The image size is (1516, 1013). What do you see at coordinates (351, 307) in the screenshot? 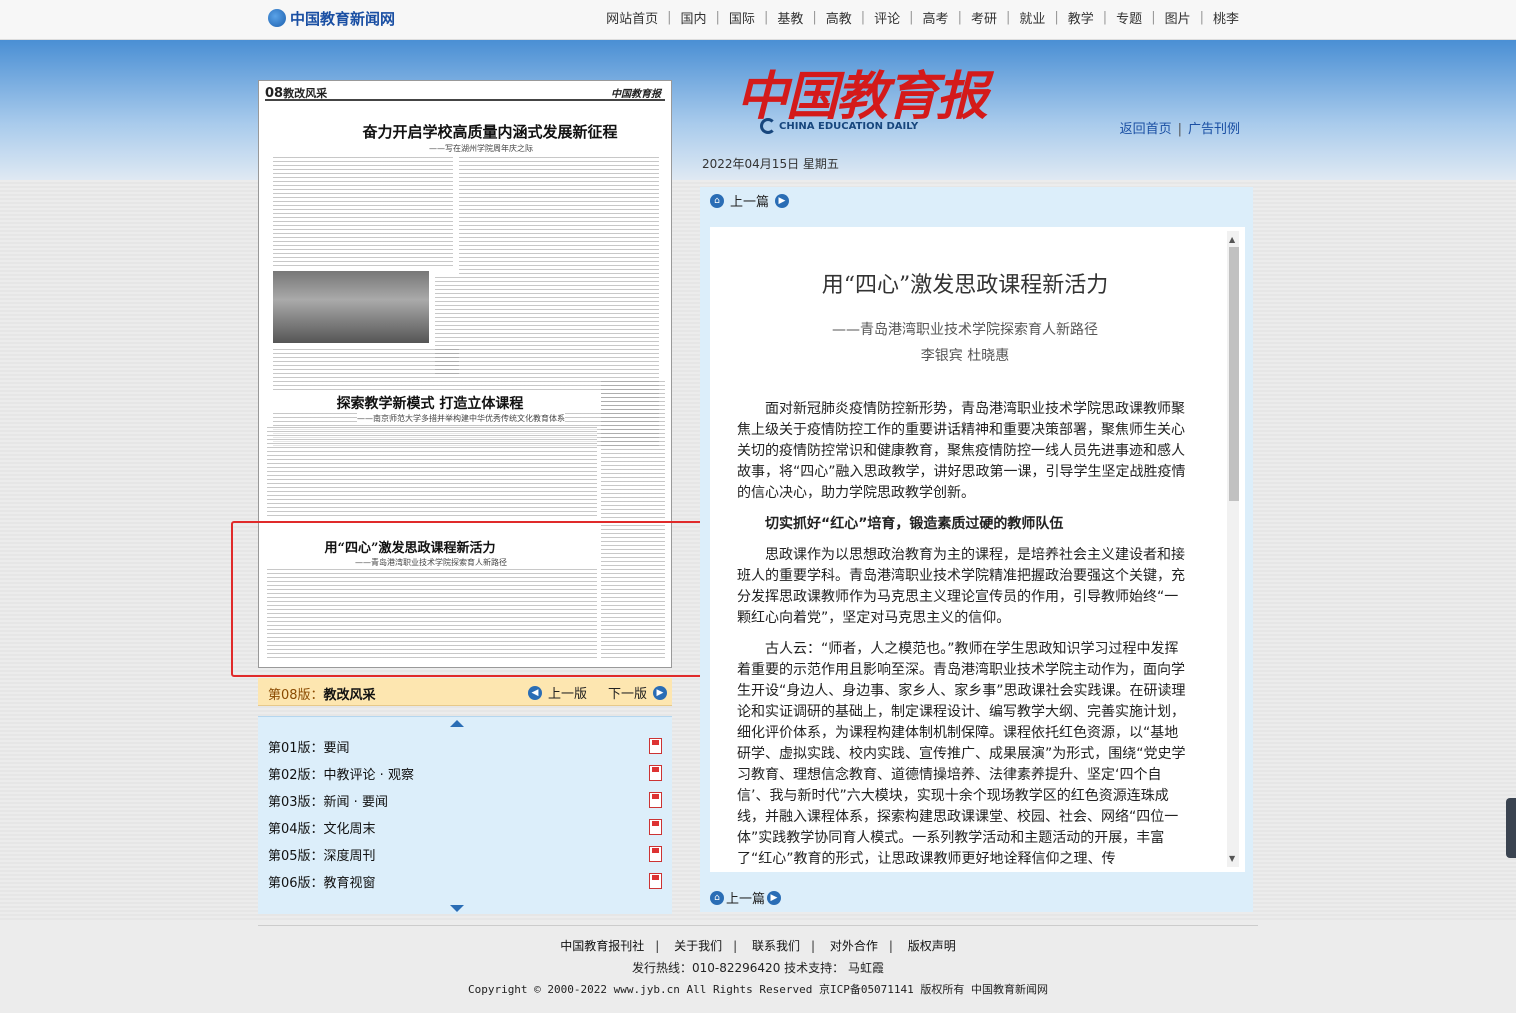
I see `page-image-photo` at bounding box center [351, 307].